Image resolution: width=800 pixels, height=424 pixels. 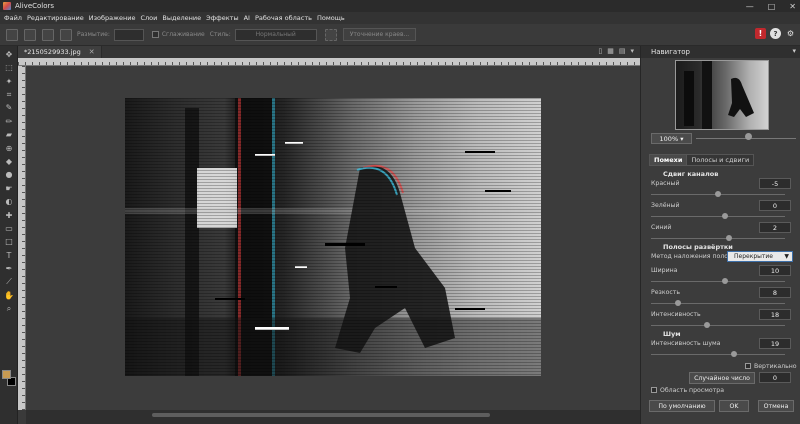 What do you see at coordinates (671, 138) in the screenshot?
I see `zoom-select: 100% ▾` at bounding box center [671, 138].